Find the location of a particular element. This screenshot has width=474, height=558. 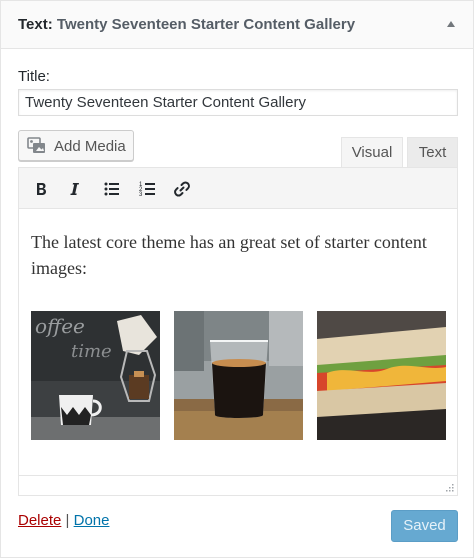

link-icon is located at coordinates (182, 189).